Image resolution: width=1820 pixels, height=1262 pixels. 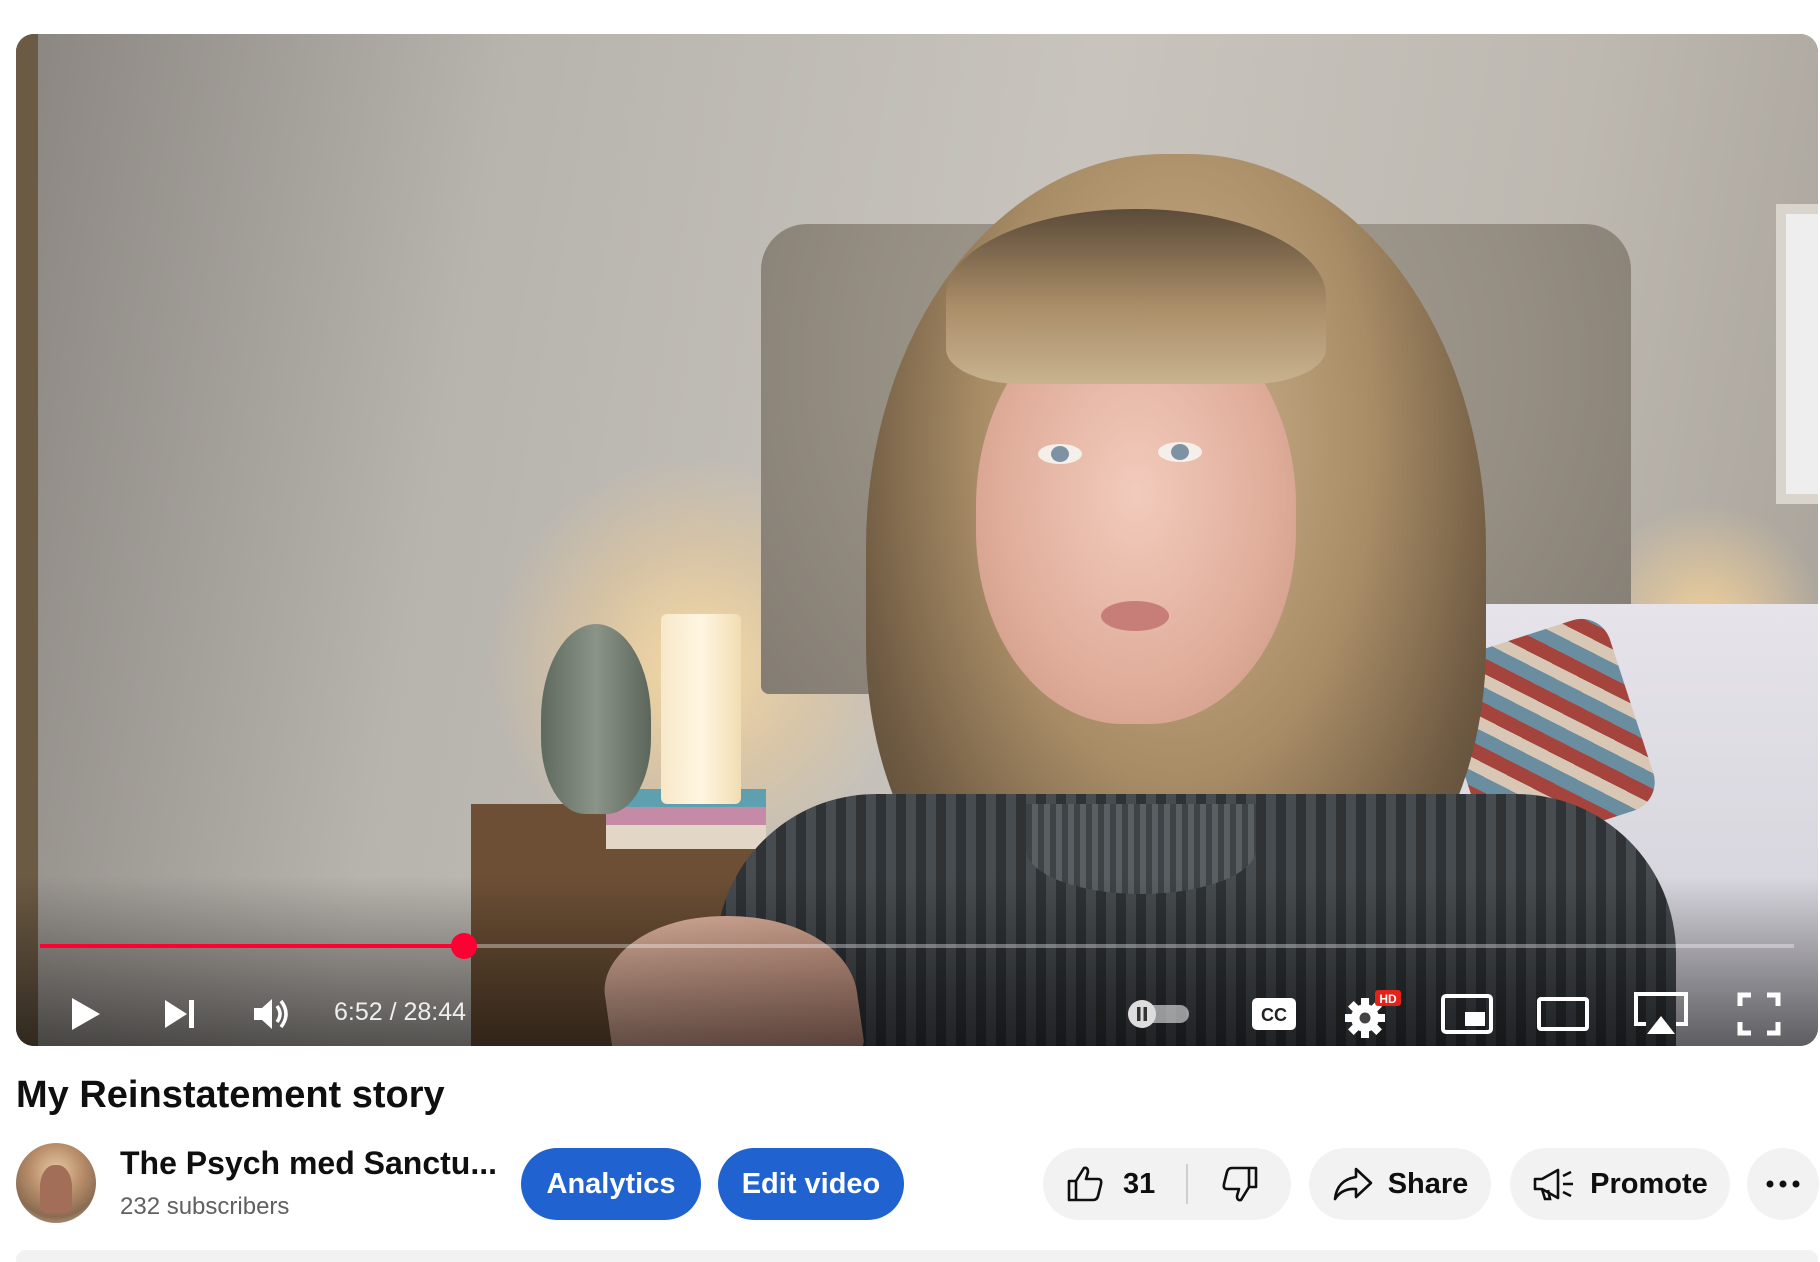 What do you see at coordinates (400, 1012) in the screenshot?
I see `time-display: 6:52 / 28:44` at bounding box center [400, 1012].